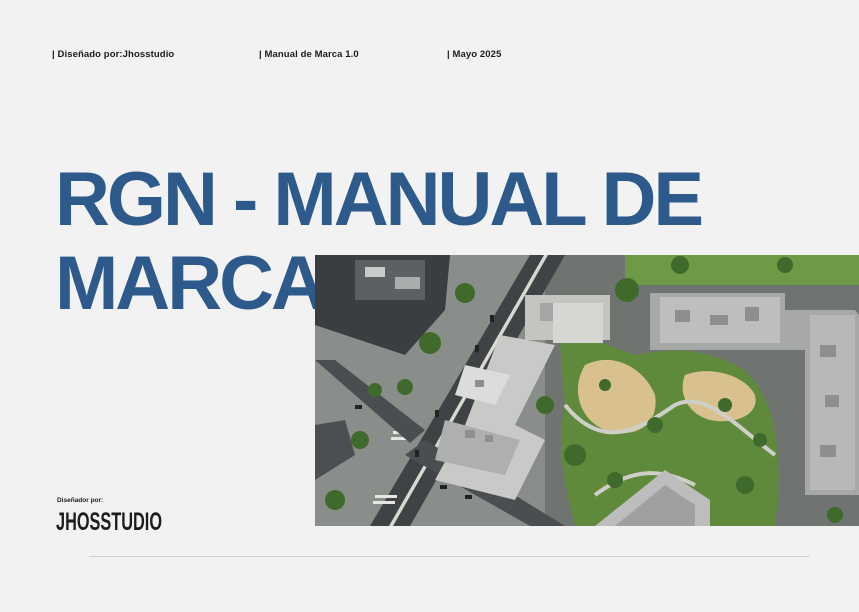 The height and width of the screenshot is (612, 859). I want to click on logo-text: JHOSSTUDIO, so click(109, 522).